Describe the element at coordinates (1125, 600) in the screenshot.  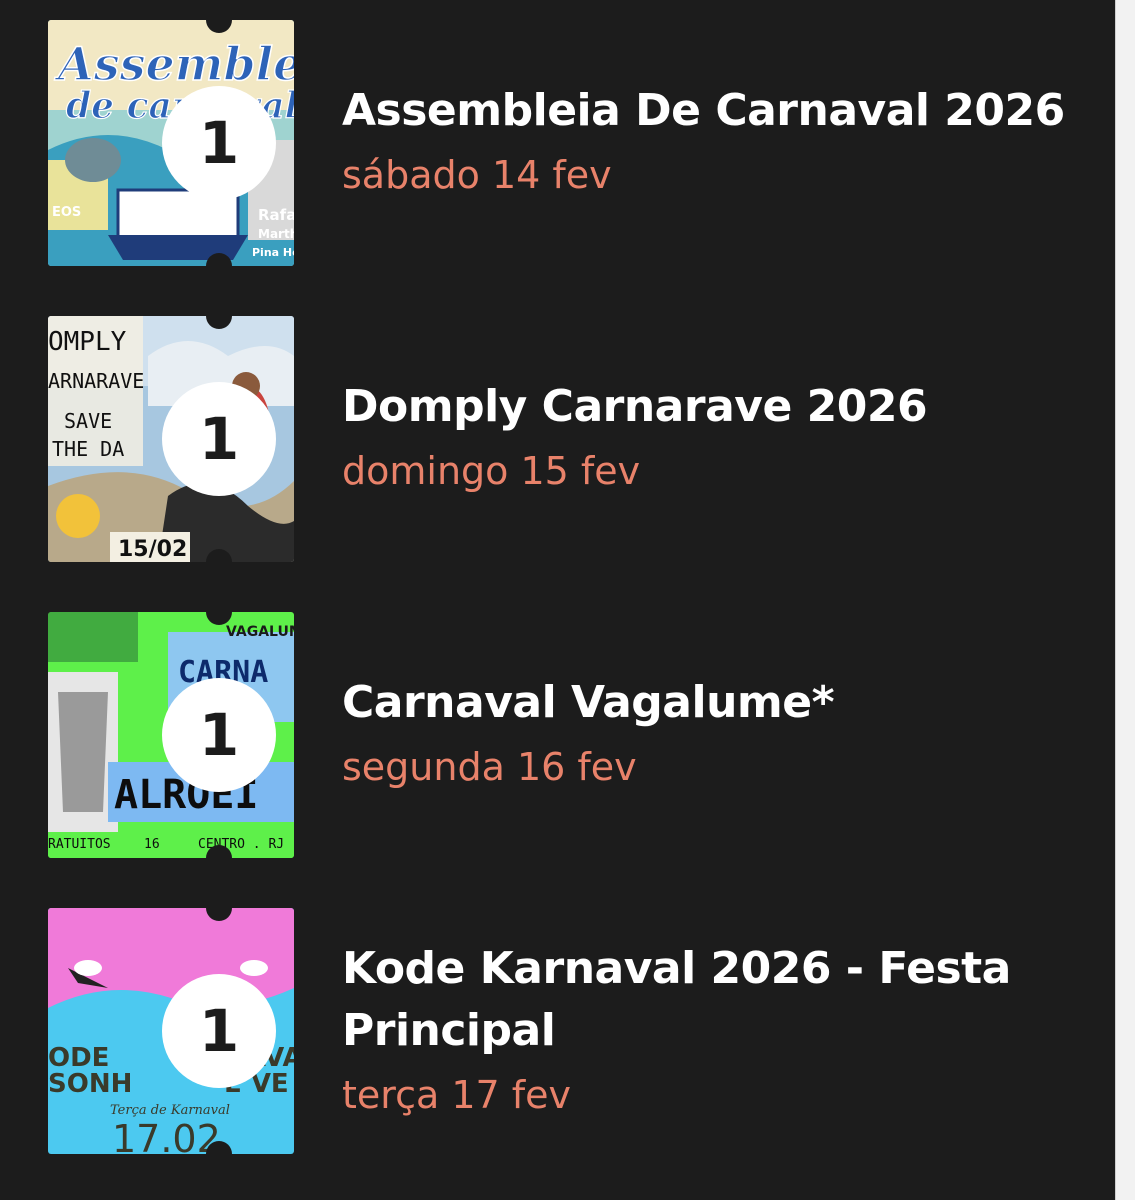
I see `scrollbar-track` at that location.